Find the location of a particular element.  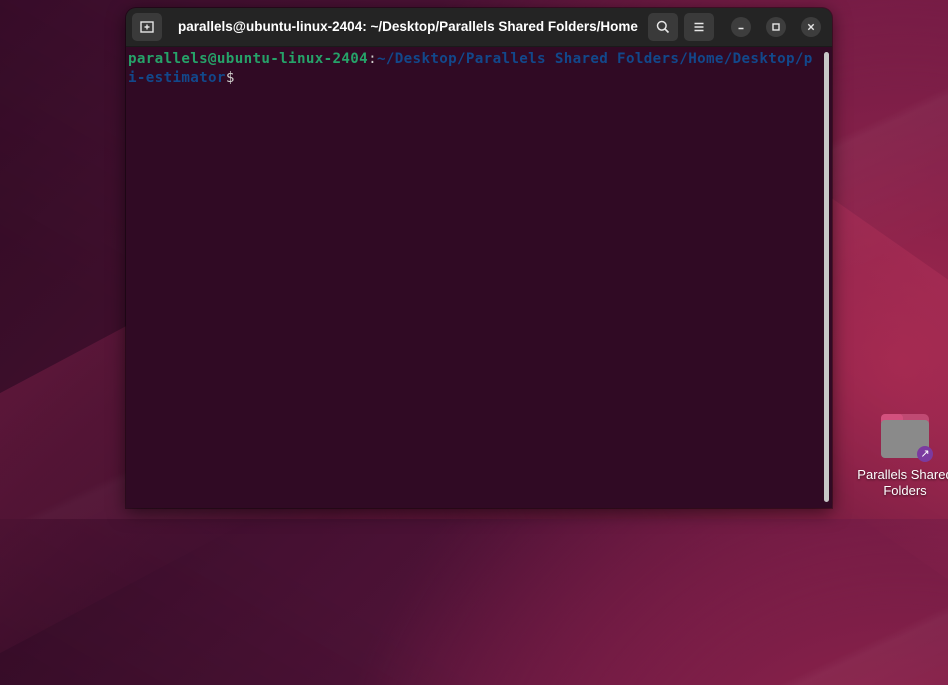

menu-button is located at coordinates (699, 27).